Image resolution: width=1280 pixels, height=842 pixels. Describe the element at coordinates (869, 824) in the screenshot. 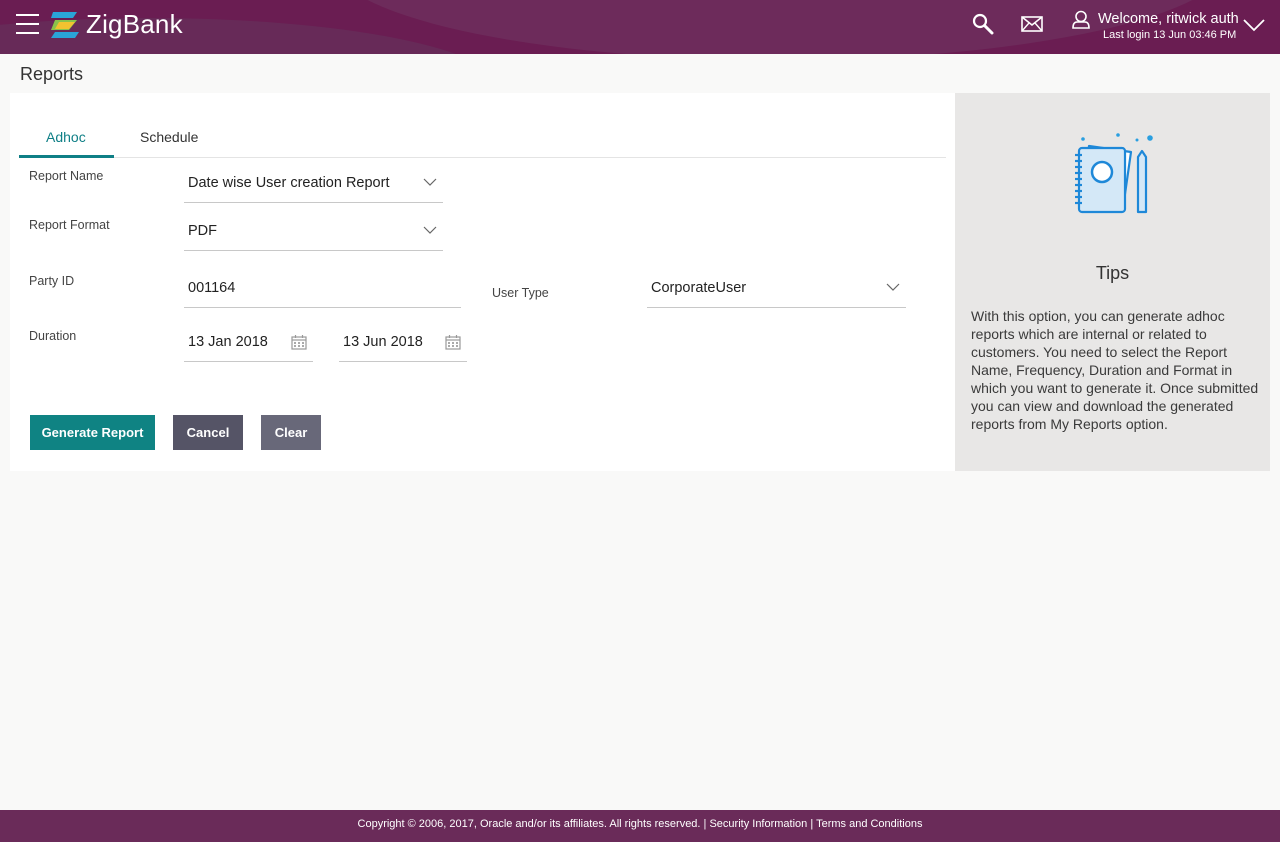

I see `terms-and-conditions-link: Terms and Conditions` at that location.